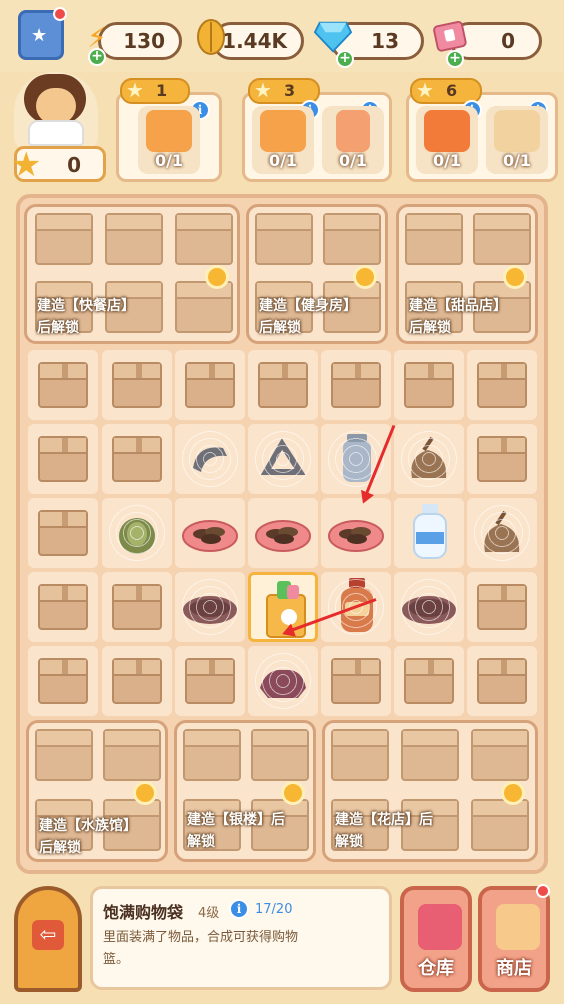 The width and height of the screenshot is (564, 1004). Describe the element at coordinates (241, 938) in the screenshot. I see `item-info-panel: 饱满购物袋 4级 i 17/20 里面装满了物品，合成可获得购物篮。` at that location.